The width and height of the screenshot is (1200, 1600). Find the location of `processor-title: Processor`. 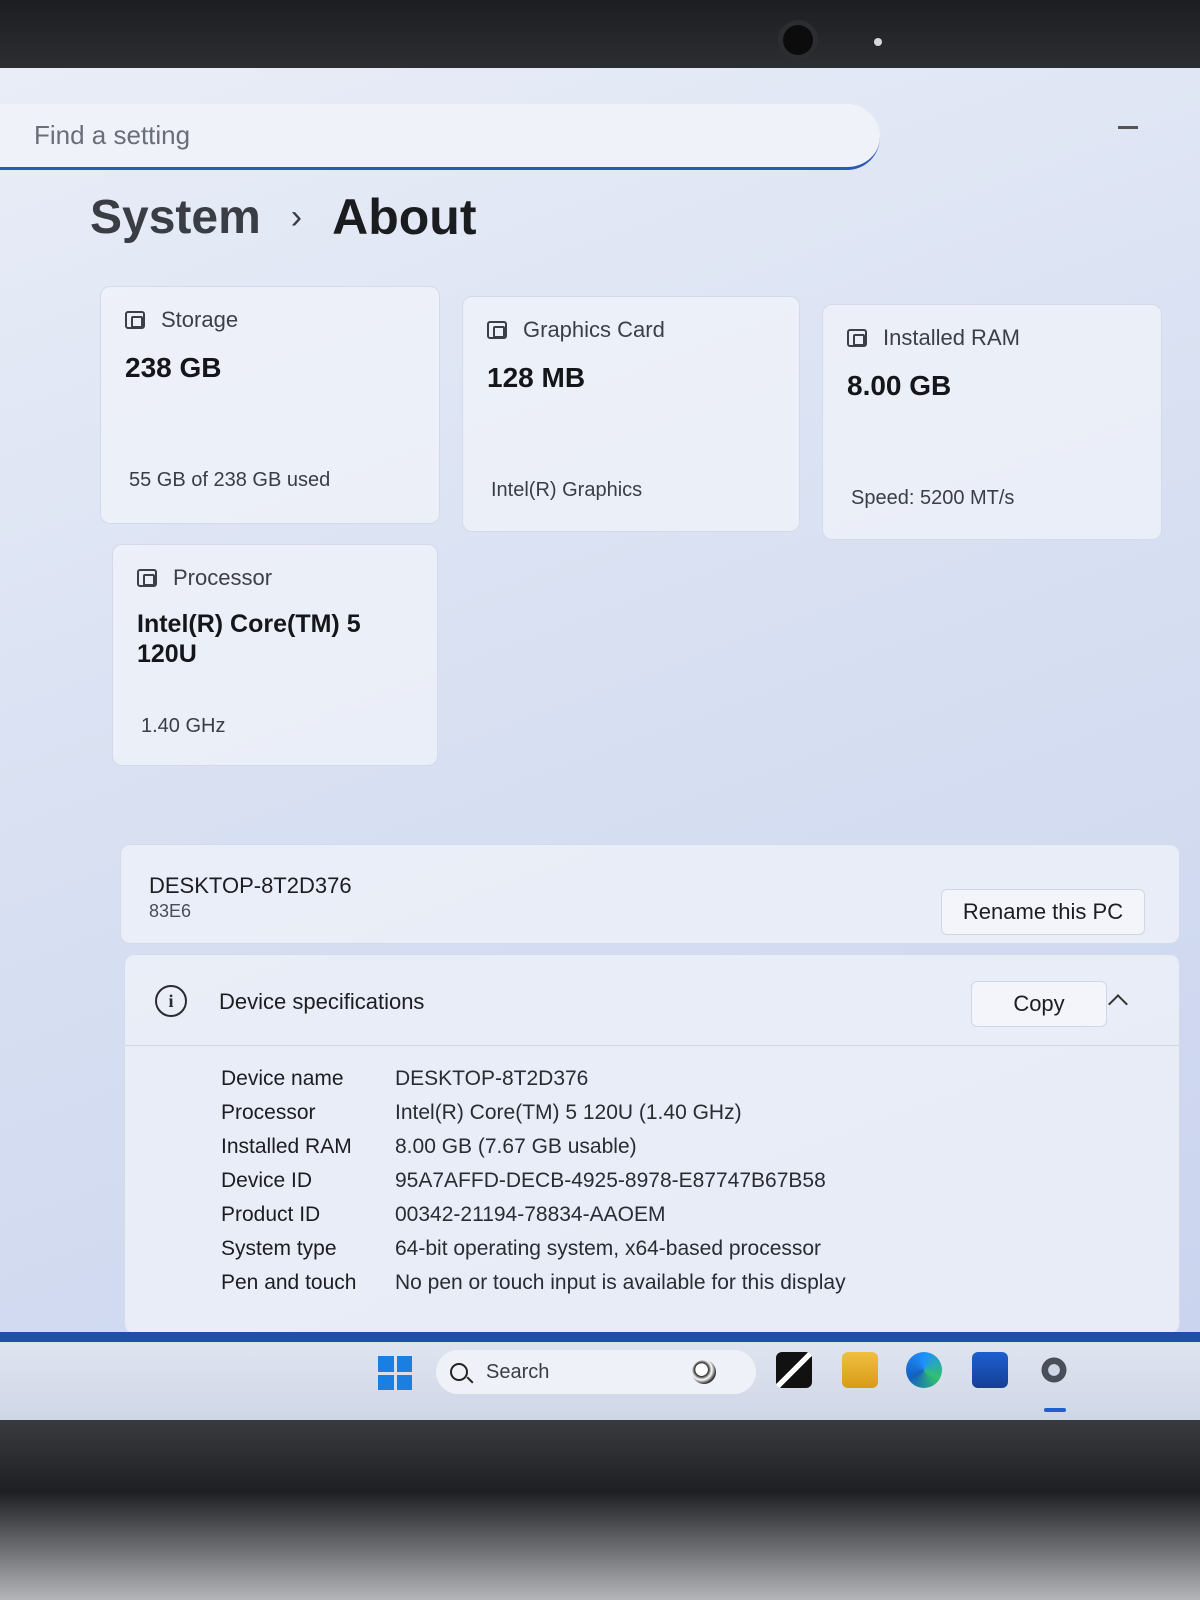

processor-title: Processor is located at coordinates (223, 577).